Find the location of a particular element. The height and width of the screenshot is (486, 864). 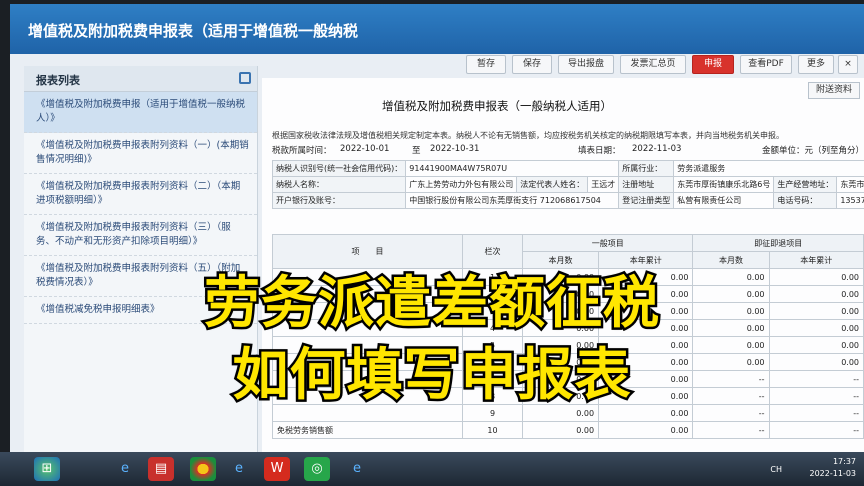

table-row: 免税劳务销售额 10 0.00 0.00 -- -- is located at coordinates (568, 430).